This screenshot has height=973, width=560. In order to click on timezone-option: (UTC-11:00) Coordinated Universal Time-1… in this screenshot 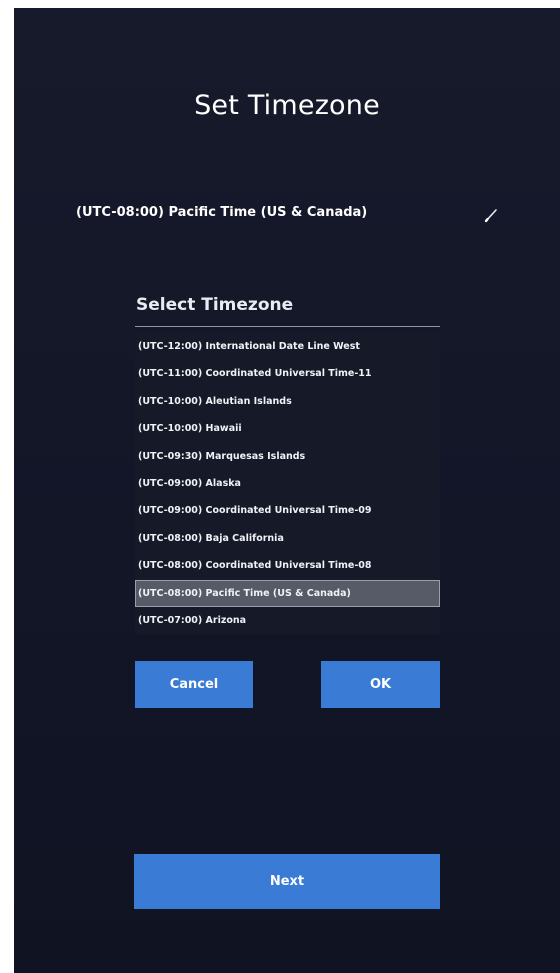, I will do `click(287, 373)`.